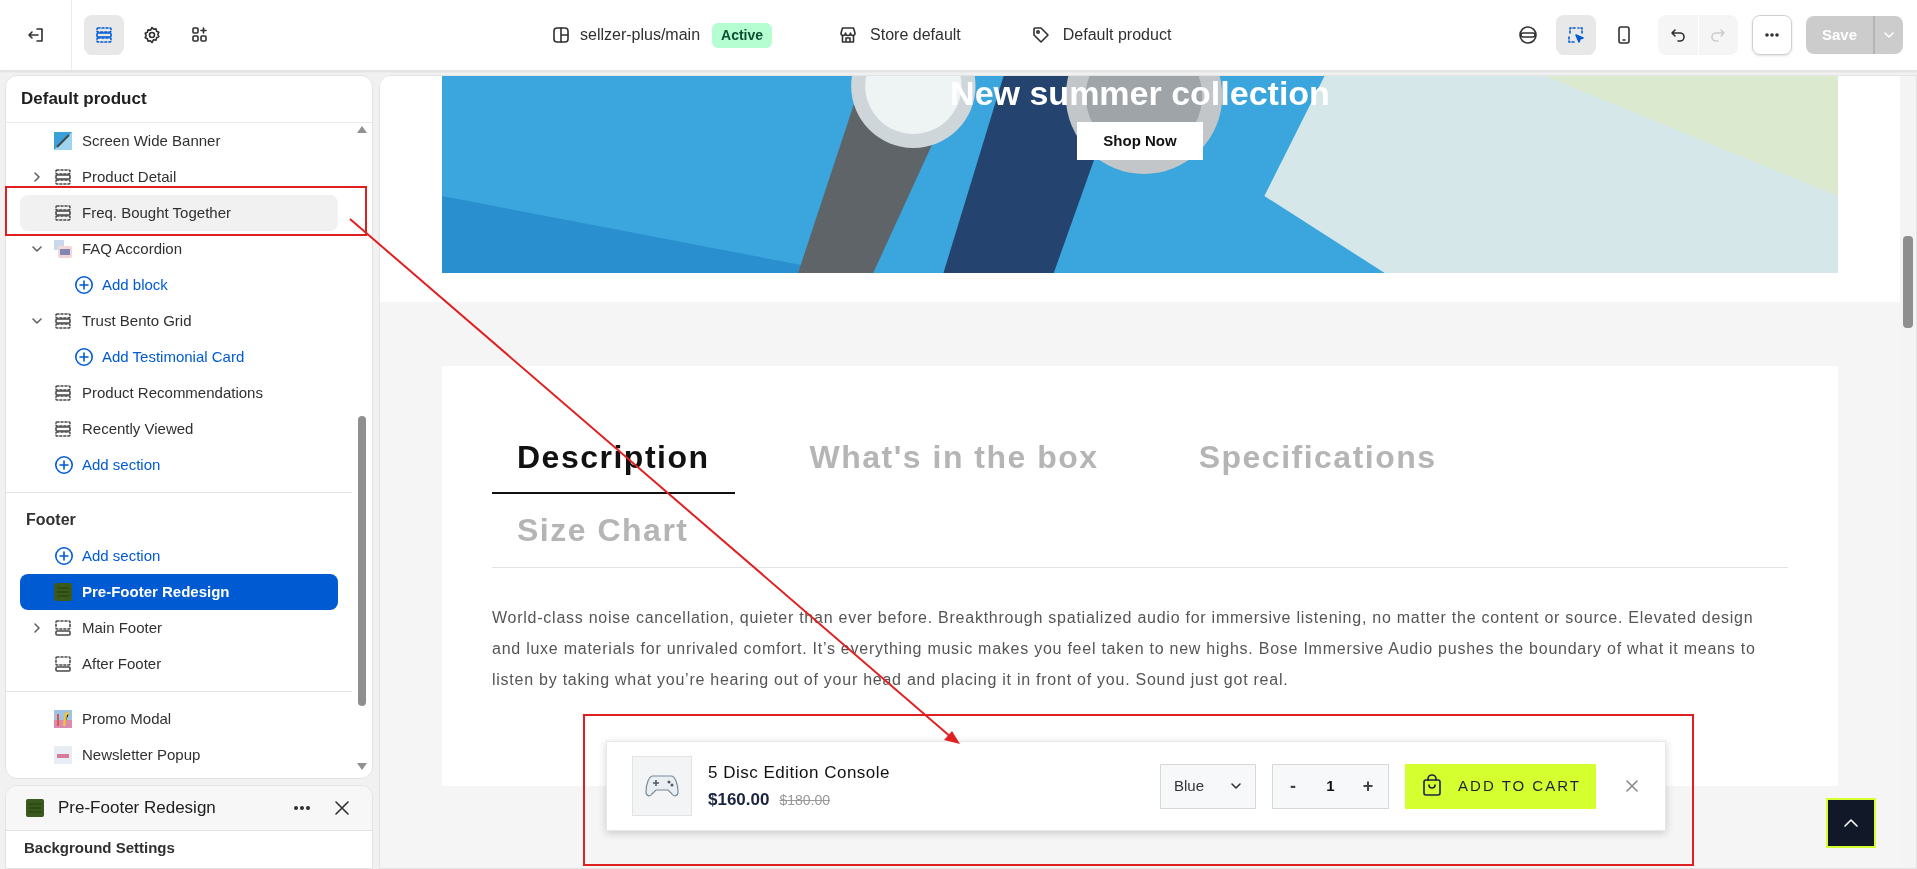 The height and width of the screenshot is (869, 1917). Describe the element at coordinates (739, 800) in the screenshot. I see `product-price: $160.00` at that location.